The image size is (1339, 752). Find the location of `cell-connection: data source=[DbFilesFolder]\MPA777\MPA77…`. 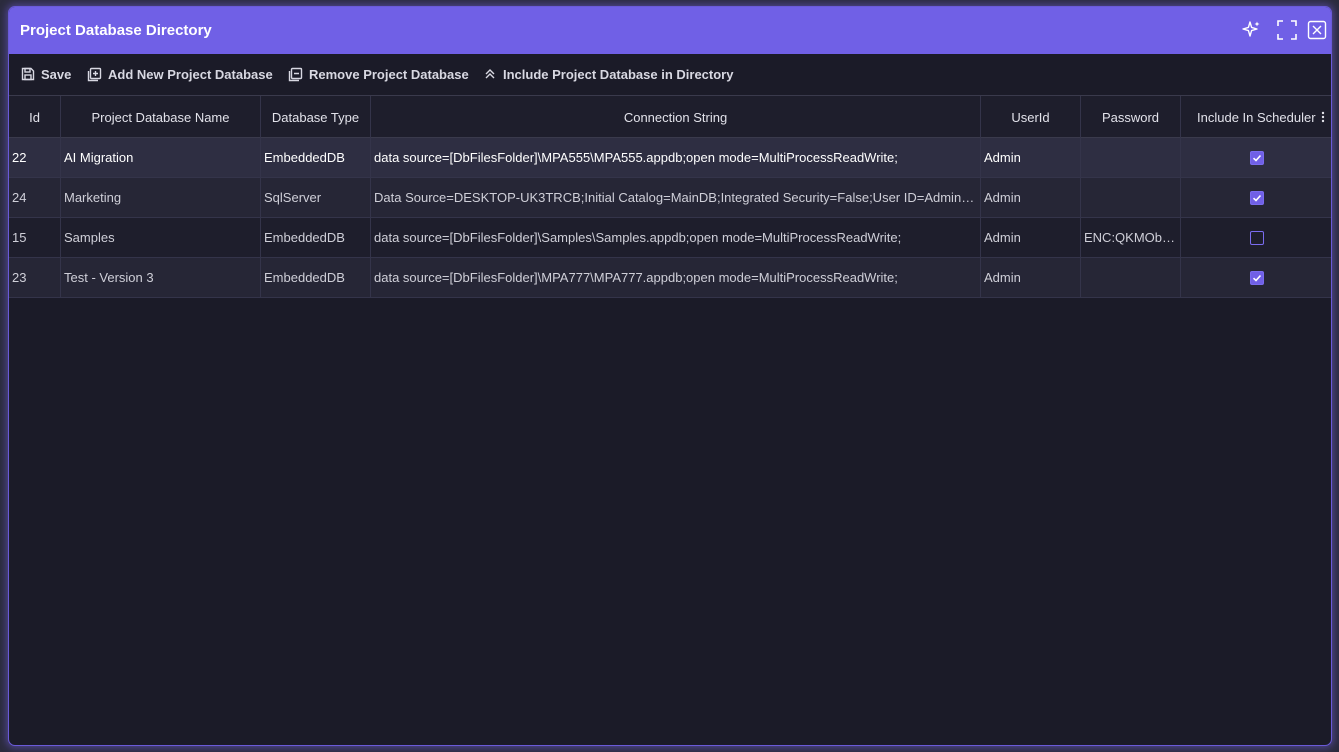

cell-connection: data source=[DbFilesFolder]\MPA777\MPA77… is located at coordinates (676, 277).